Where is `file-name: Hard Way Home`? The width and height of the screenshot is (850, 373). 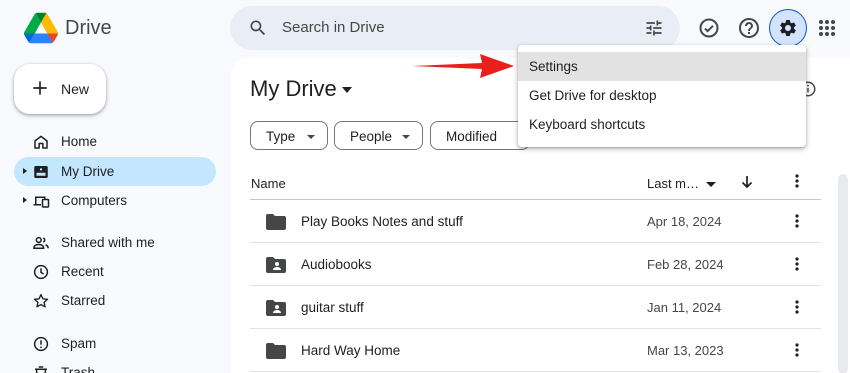
file-name: Hard Way Home is located at coordinates (351, 350).